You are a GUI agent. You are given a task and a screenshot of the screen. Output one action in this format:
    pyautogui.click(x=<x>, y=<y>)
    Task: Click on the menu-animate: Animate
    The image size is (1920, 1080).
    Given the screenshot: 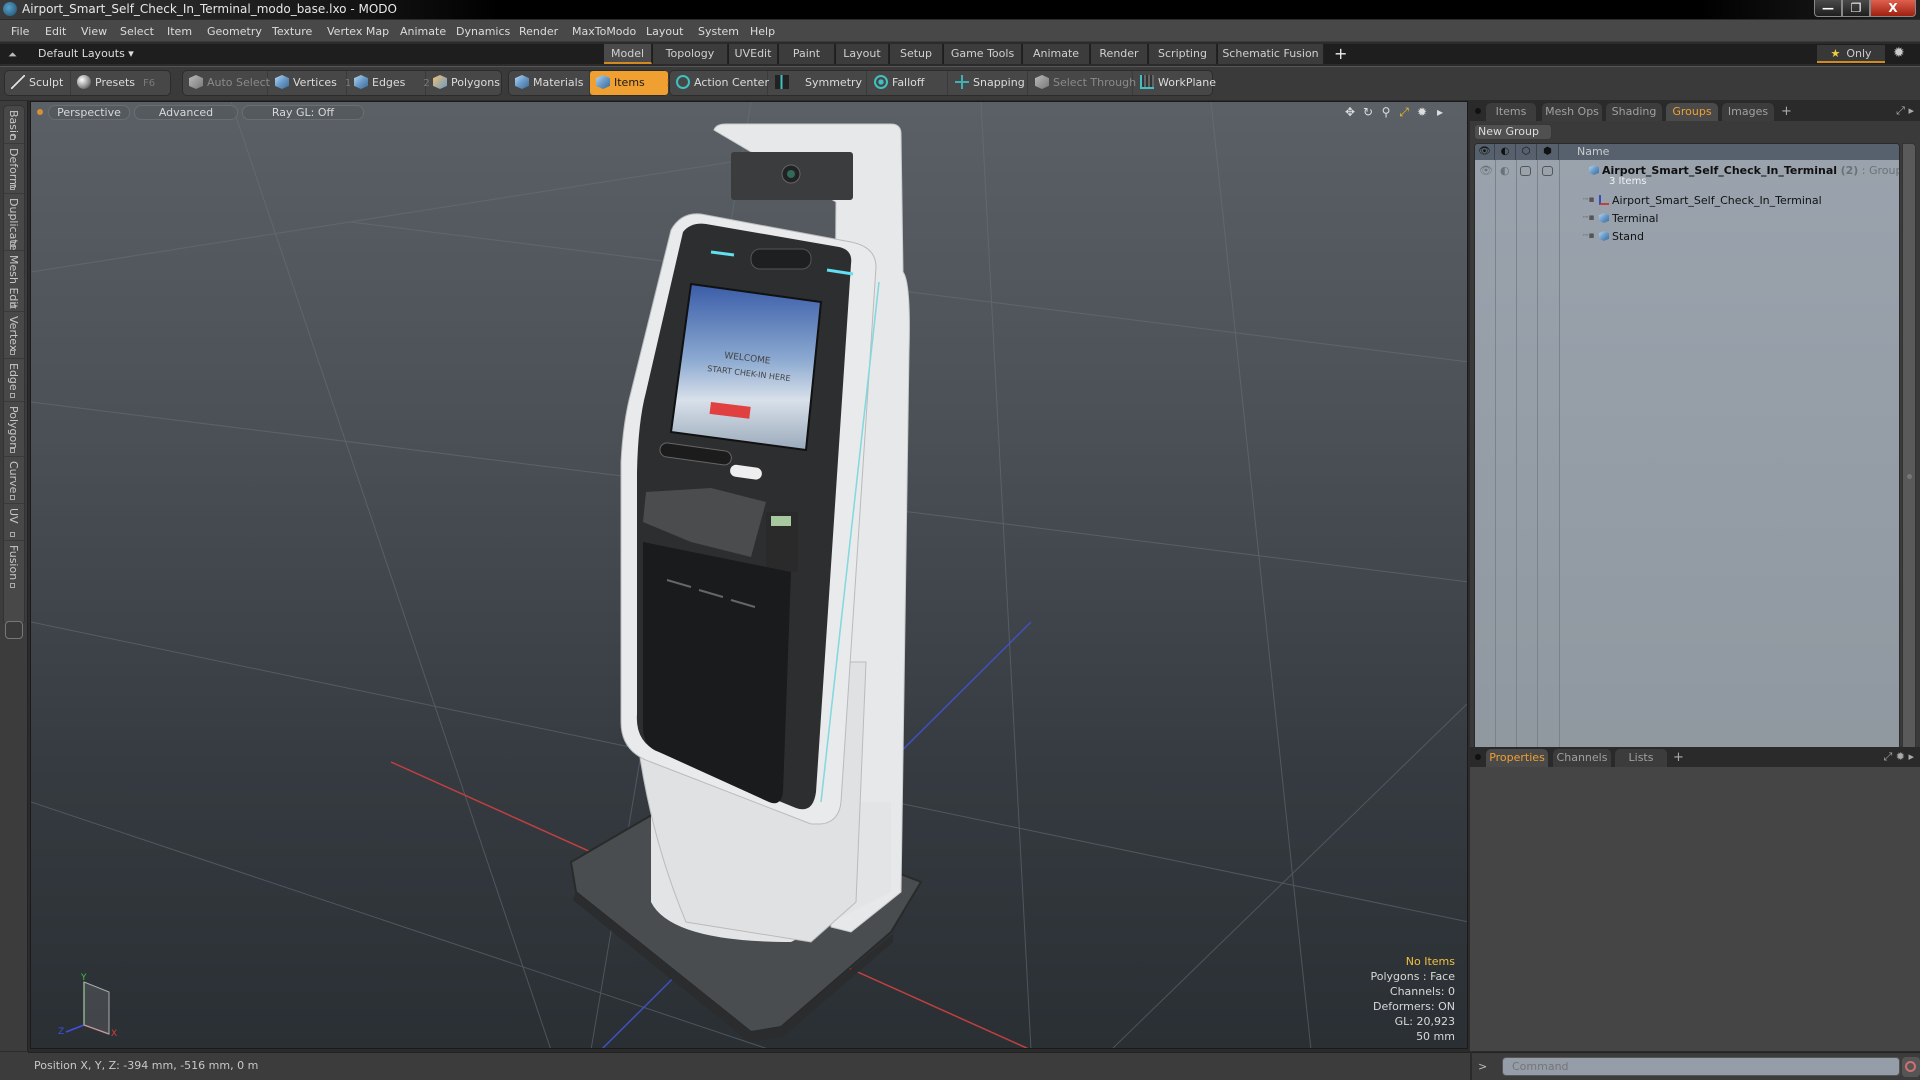 What is the action you would take?
    pyautogui.click(x=423, y=31)
    